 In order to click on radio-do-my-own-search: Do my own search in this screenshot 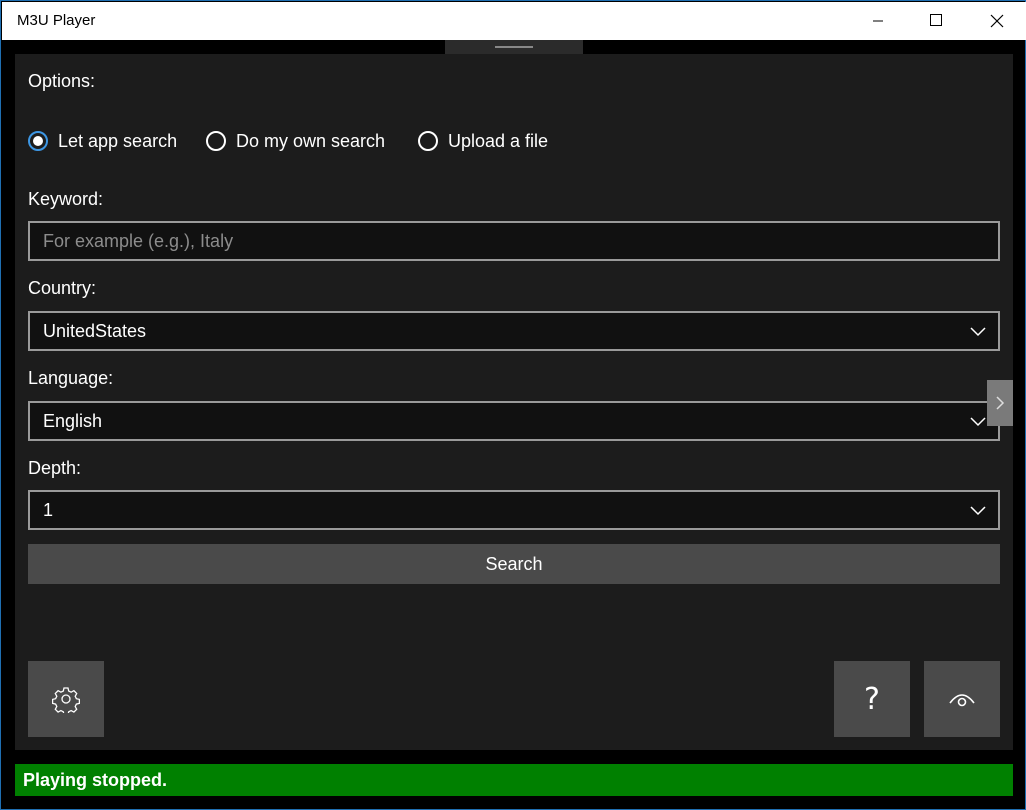, I will do `click(295, 141)`.